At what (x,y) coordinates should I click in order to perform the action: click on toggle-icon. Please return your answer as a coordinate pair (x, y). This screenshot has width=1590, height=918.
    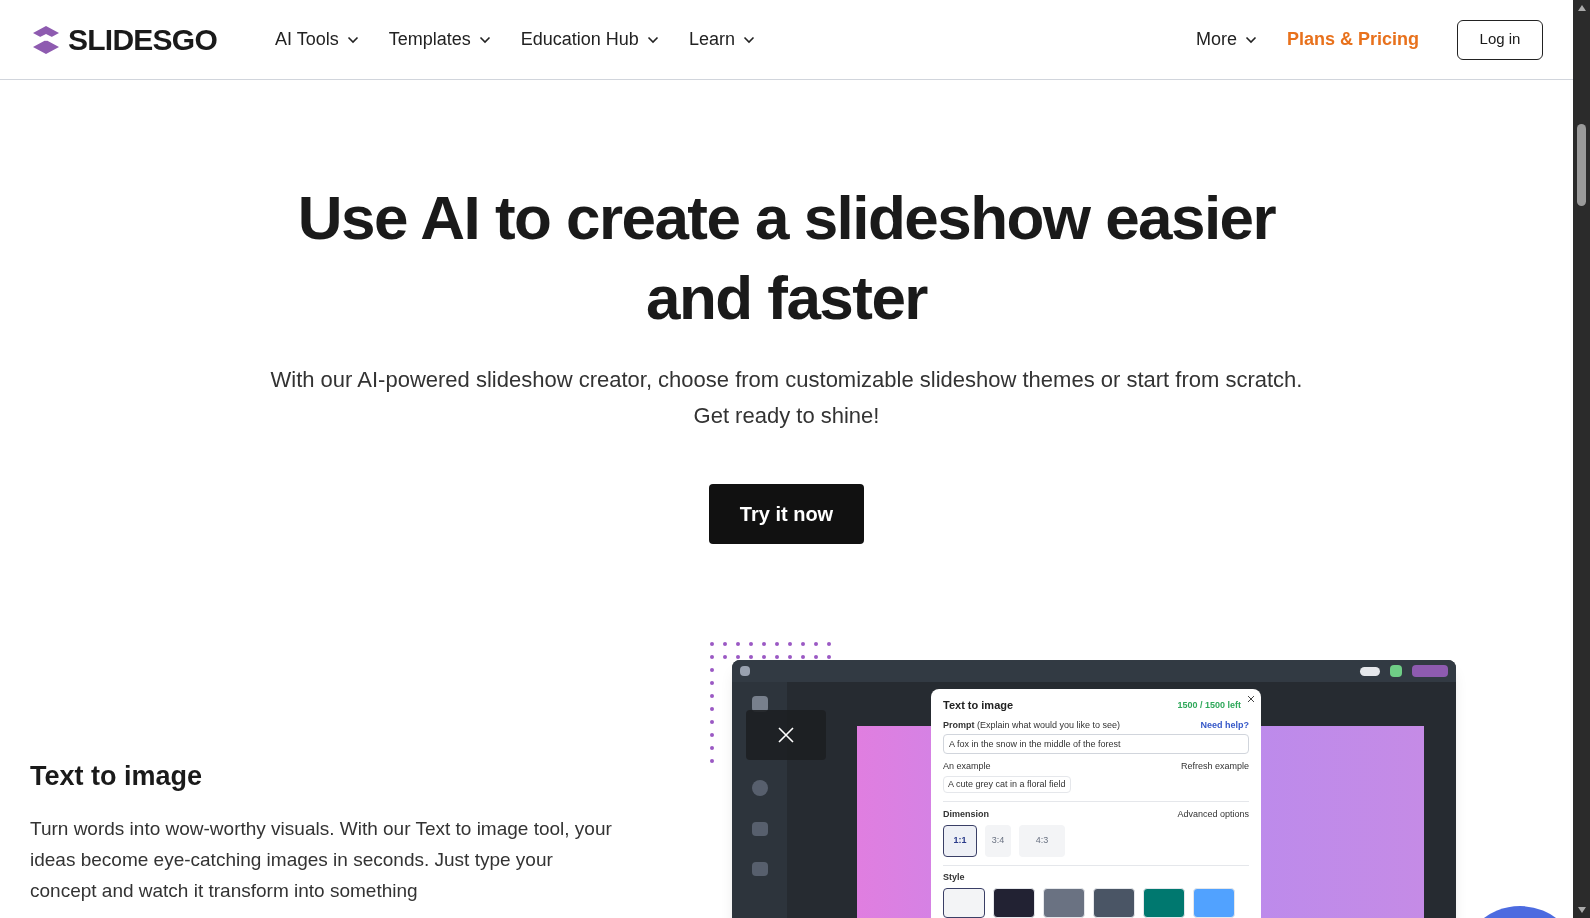
    Looking at the image, I should click on (1370, 671).